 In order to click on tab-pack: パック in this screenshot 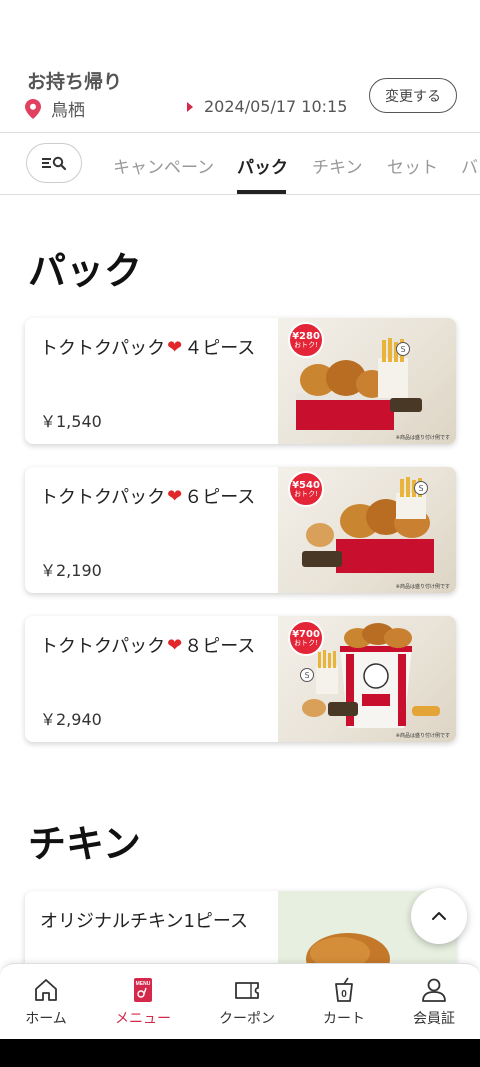, I will do `click(262, 165)`.